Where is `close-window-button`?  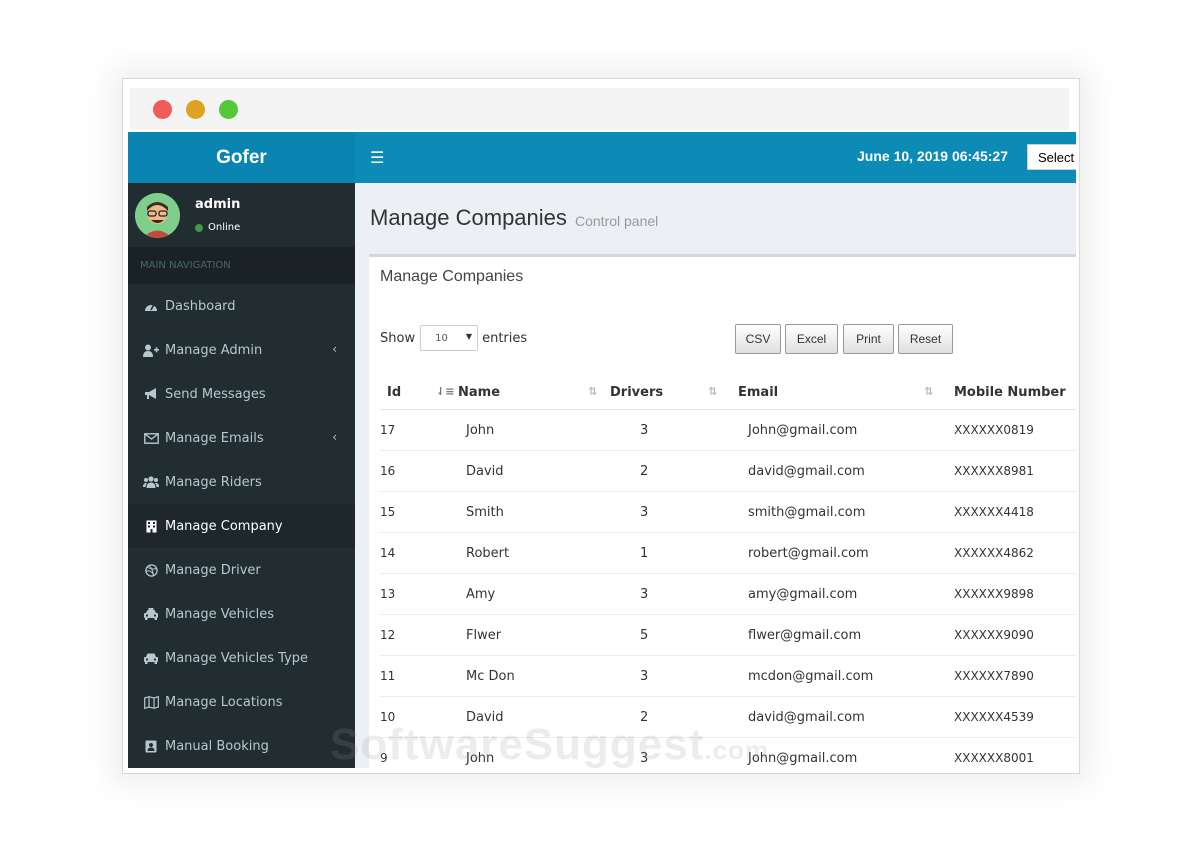 close-window-button is located at coordinates (162, 109).